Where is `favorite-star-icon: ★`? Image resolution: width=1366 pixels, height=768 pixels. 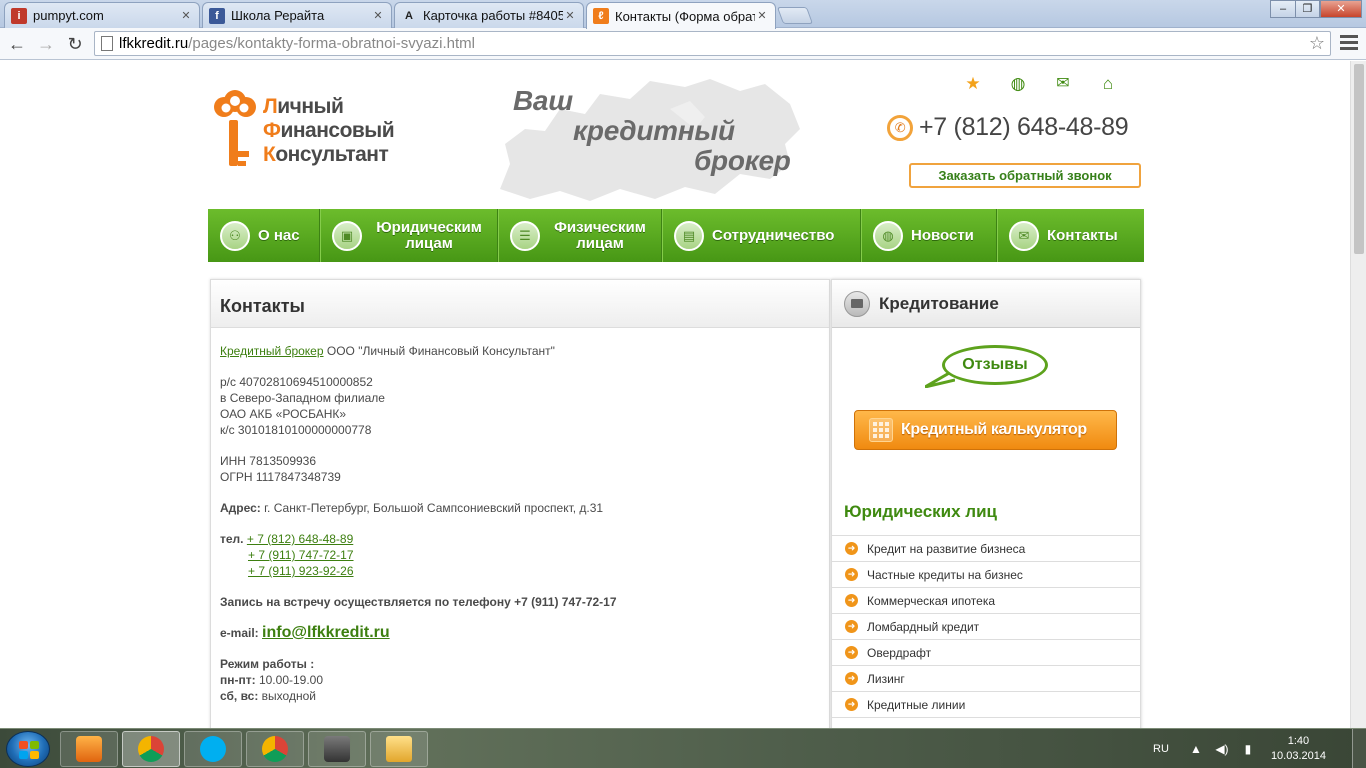
favorite-star-icon: ★ is located at coordinates (973, 84).